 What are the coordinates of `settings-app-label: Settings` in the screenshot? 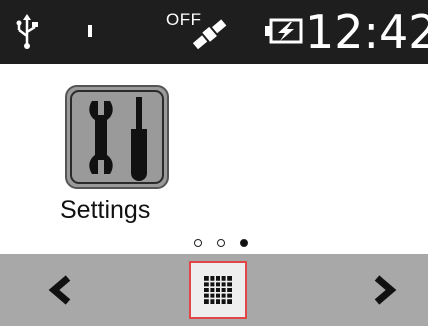 It's located at (105, 210).